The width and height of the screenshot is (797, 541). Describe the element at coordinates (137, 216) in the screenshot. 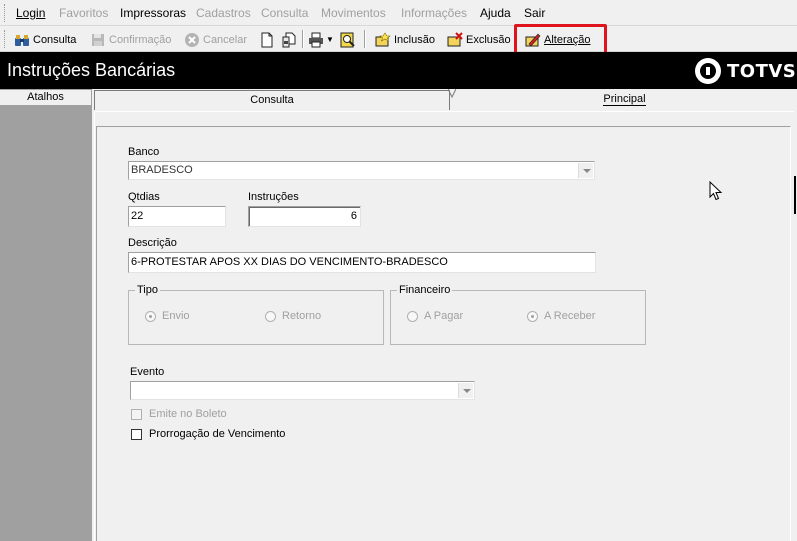

I see `qtdias-value: 22` at that location.